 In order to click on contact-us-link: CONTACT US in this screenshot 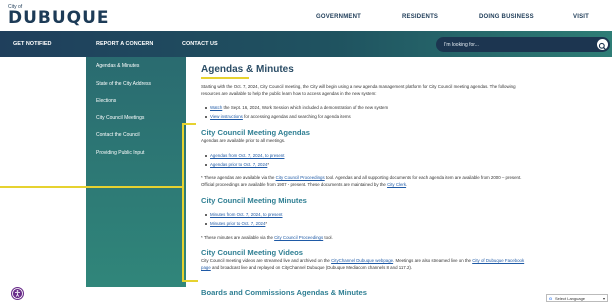, I will do `click(200, 44)`.